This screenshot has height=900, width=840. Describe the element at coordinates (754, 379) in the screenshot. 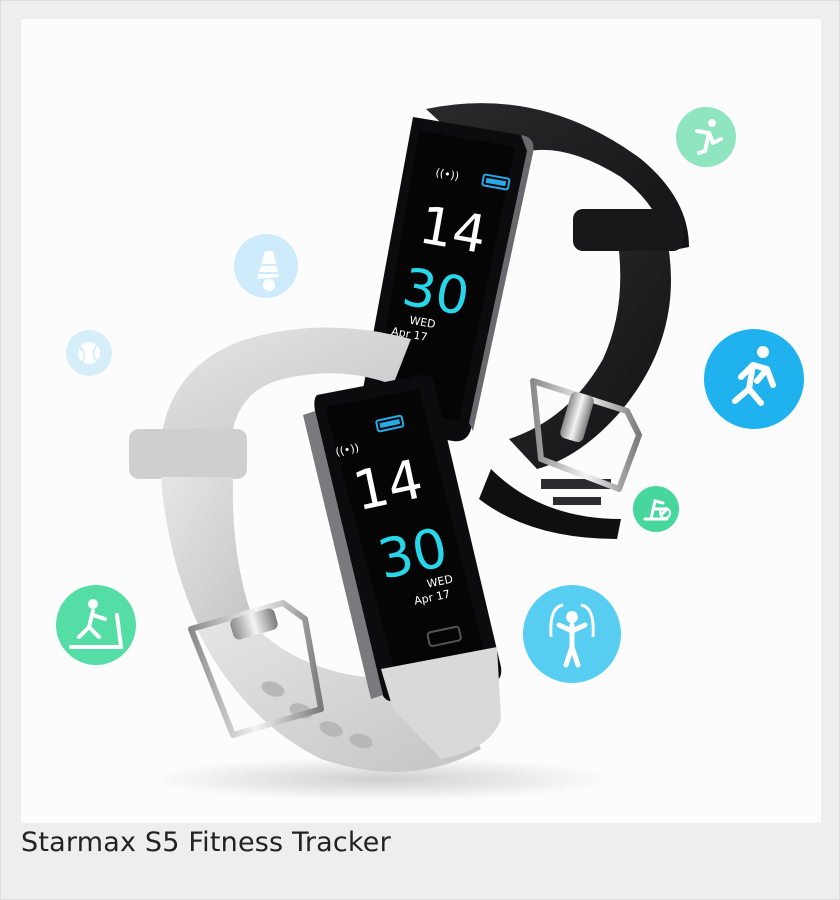

I see `running-icon` at that location.